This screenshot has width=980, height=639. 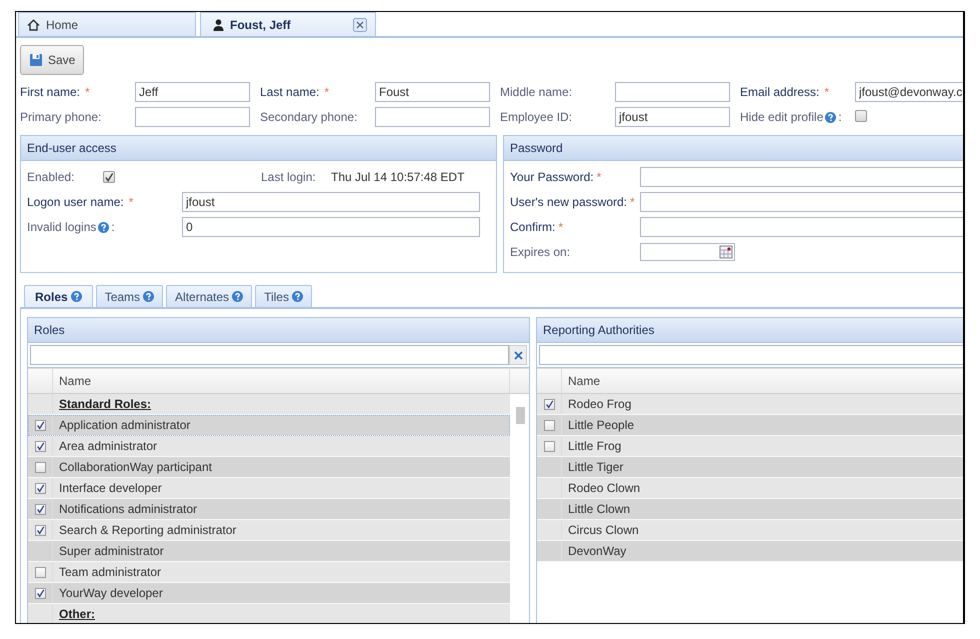 I want to click on table-row: Application administrator, so click(x=269, y=425).